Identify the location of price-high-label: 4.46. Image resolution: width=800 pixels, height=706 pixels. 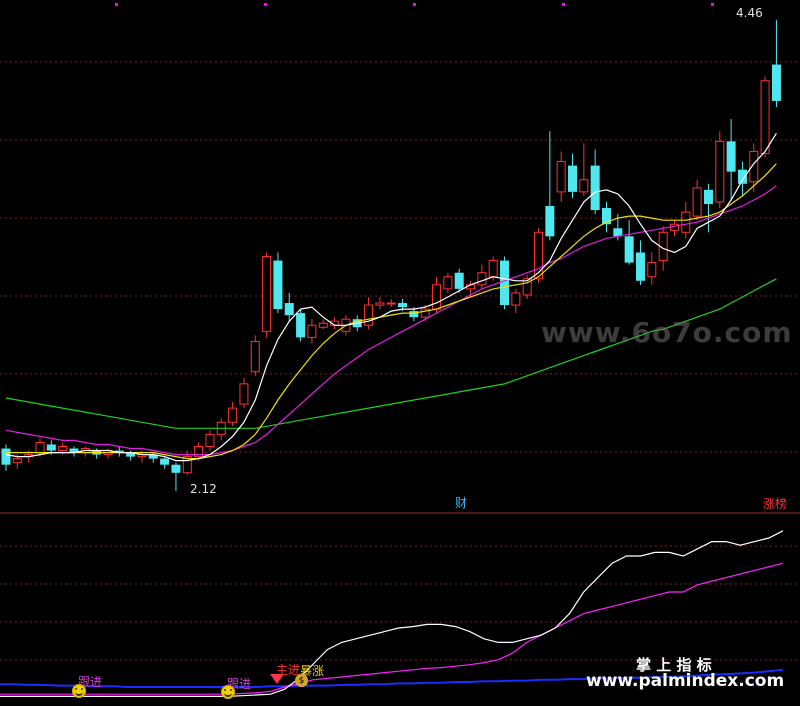
(749, 13).